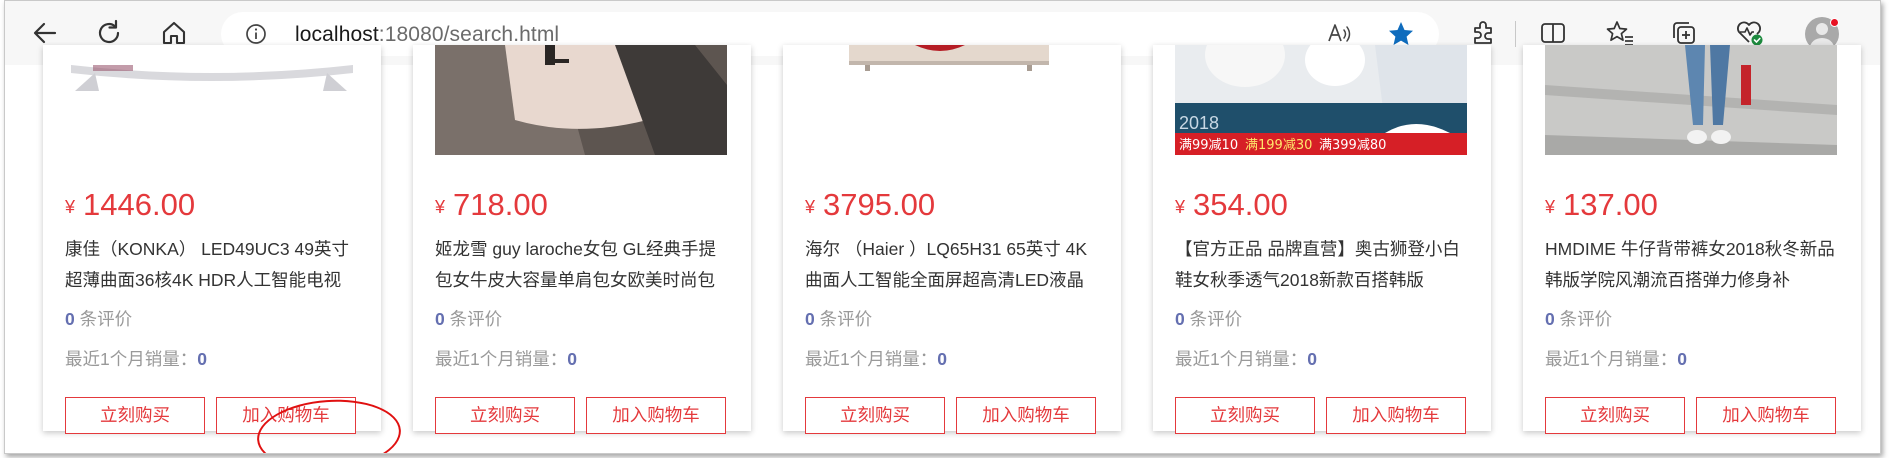 The image size is (1889, 458). I want to click on price-value: 137.00, so click(1610, 204).